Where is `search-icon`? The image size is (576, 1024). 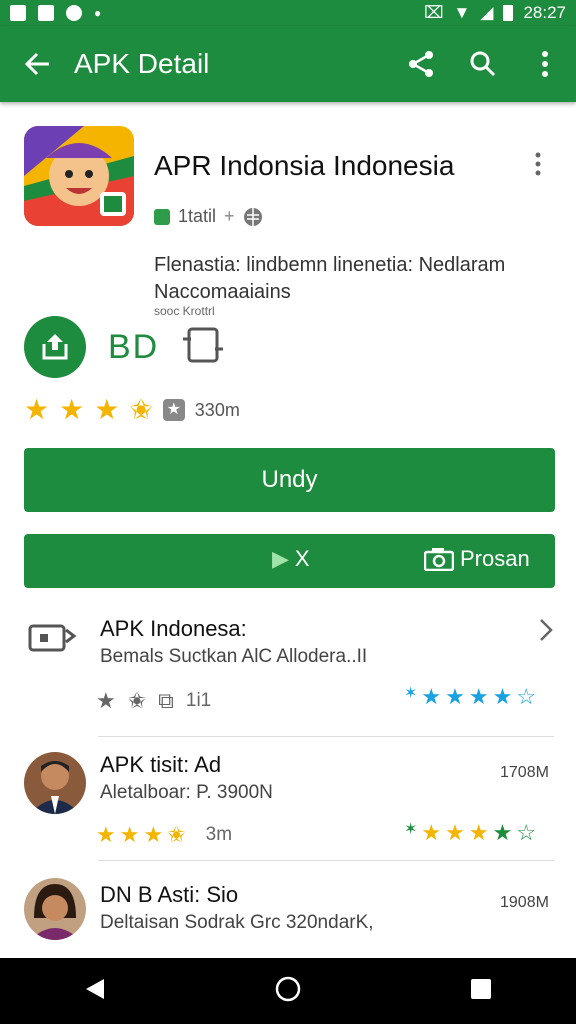
search-icon is located at coordinates (483, 64).